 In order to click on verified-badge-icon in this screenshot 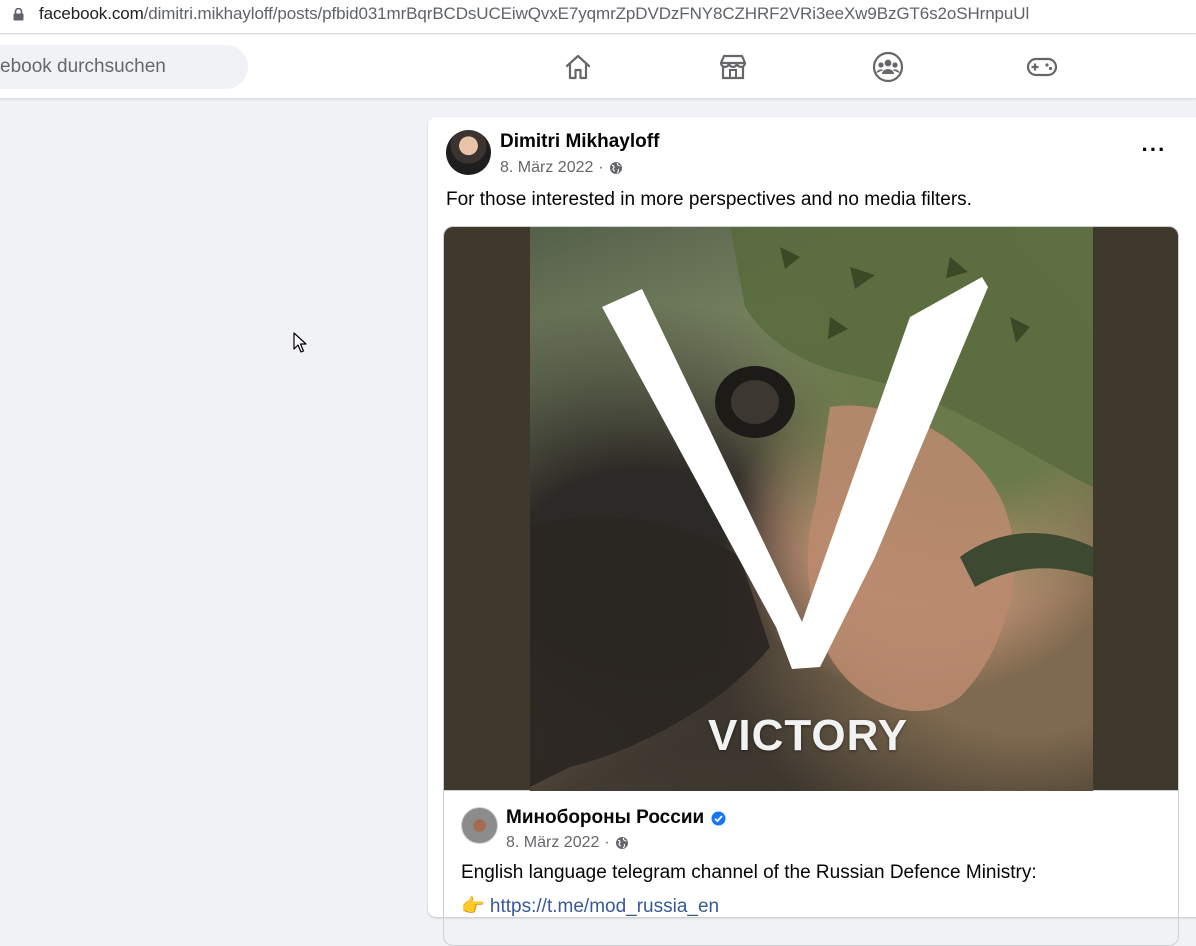, I will do `click(718, 818)`.